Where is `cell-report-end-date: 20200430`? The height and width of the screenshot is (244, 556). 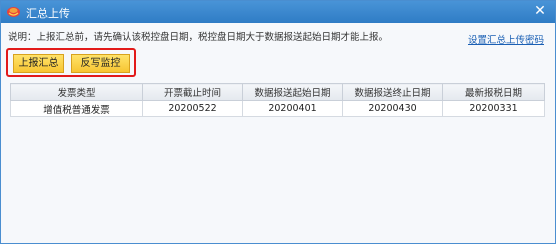
cell-report-end-date: 20200430 is located at coordinates (392, 108).